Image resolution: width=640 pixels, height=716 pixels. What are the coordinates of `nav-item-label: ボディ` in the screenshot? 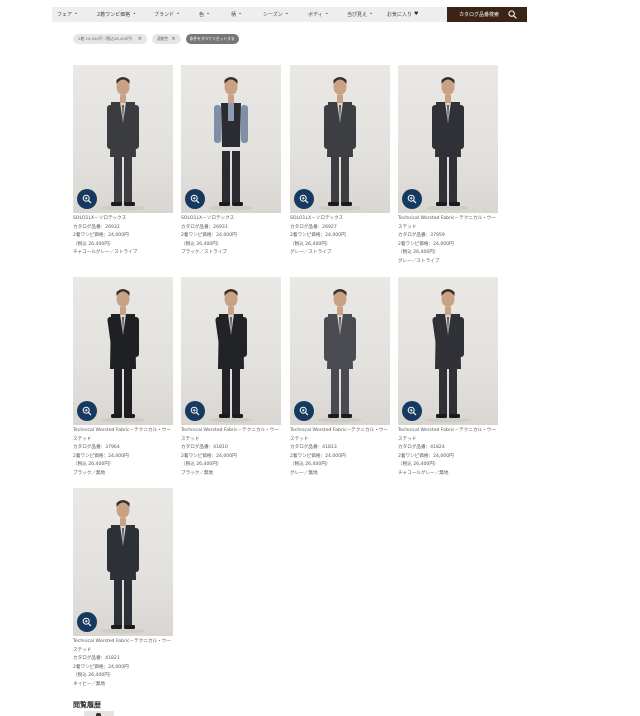 It's located at (315, 15).